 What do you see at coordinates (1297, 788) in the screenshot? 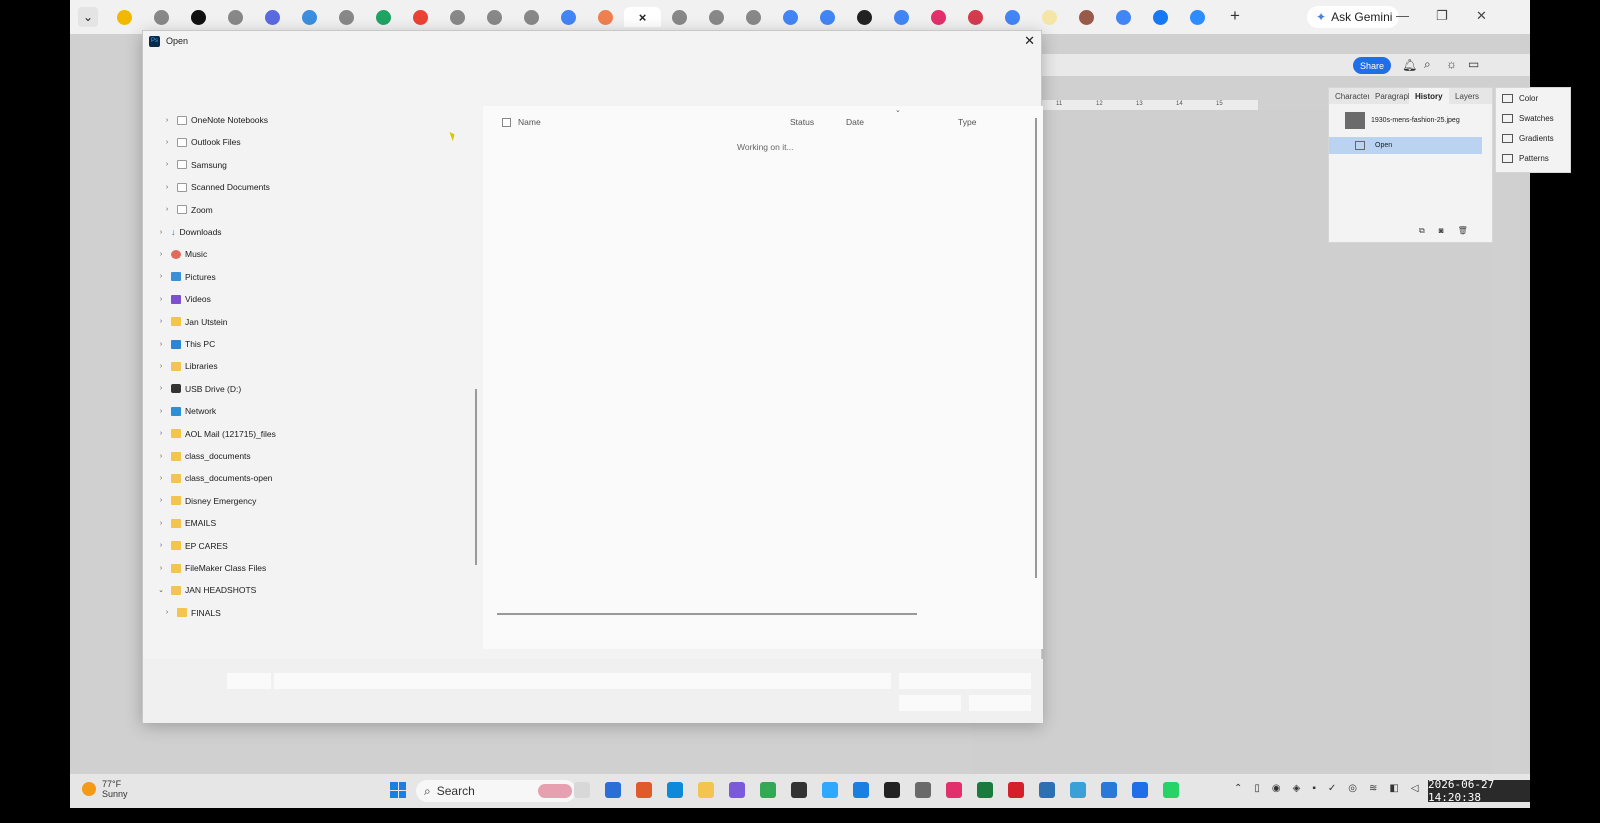
I see `tray-app-icon: ◈` at bounding box center [1297, 788].